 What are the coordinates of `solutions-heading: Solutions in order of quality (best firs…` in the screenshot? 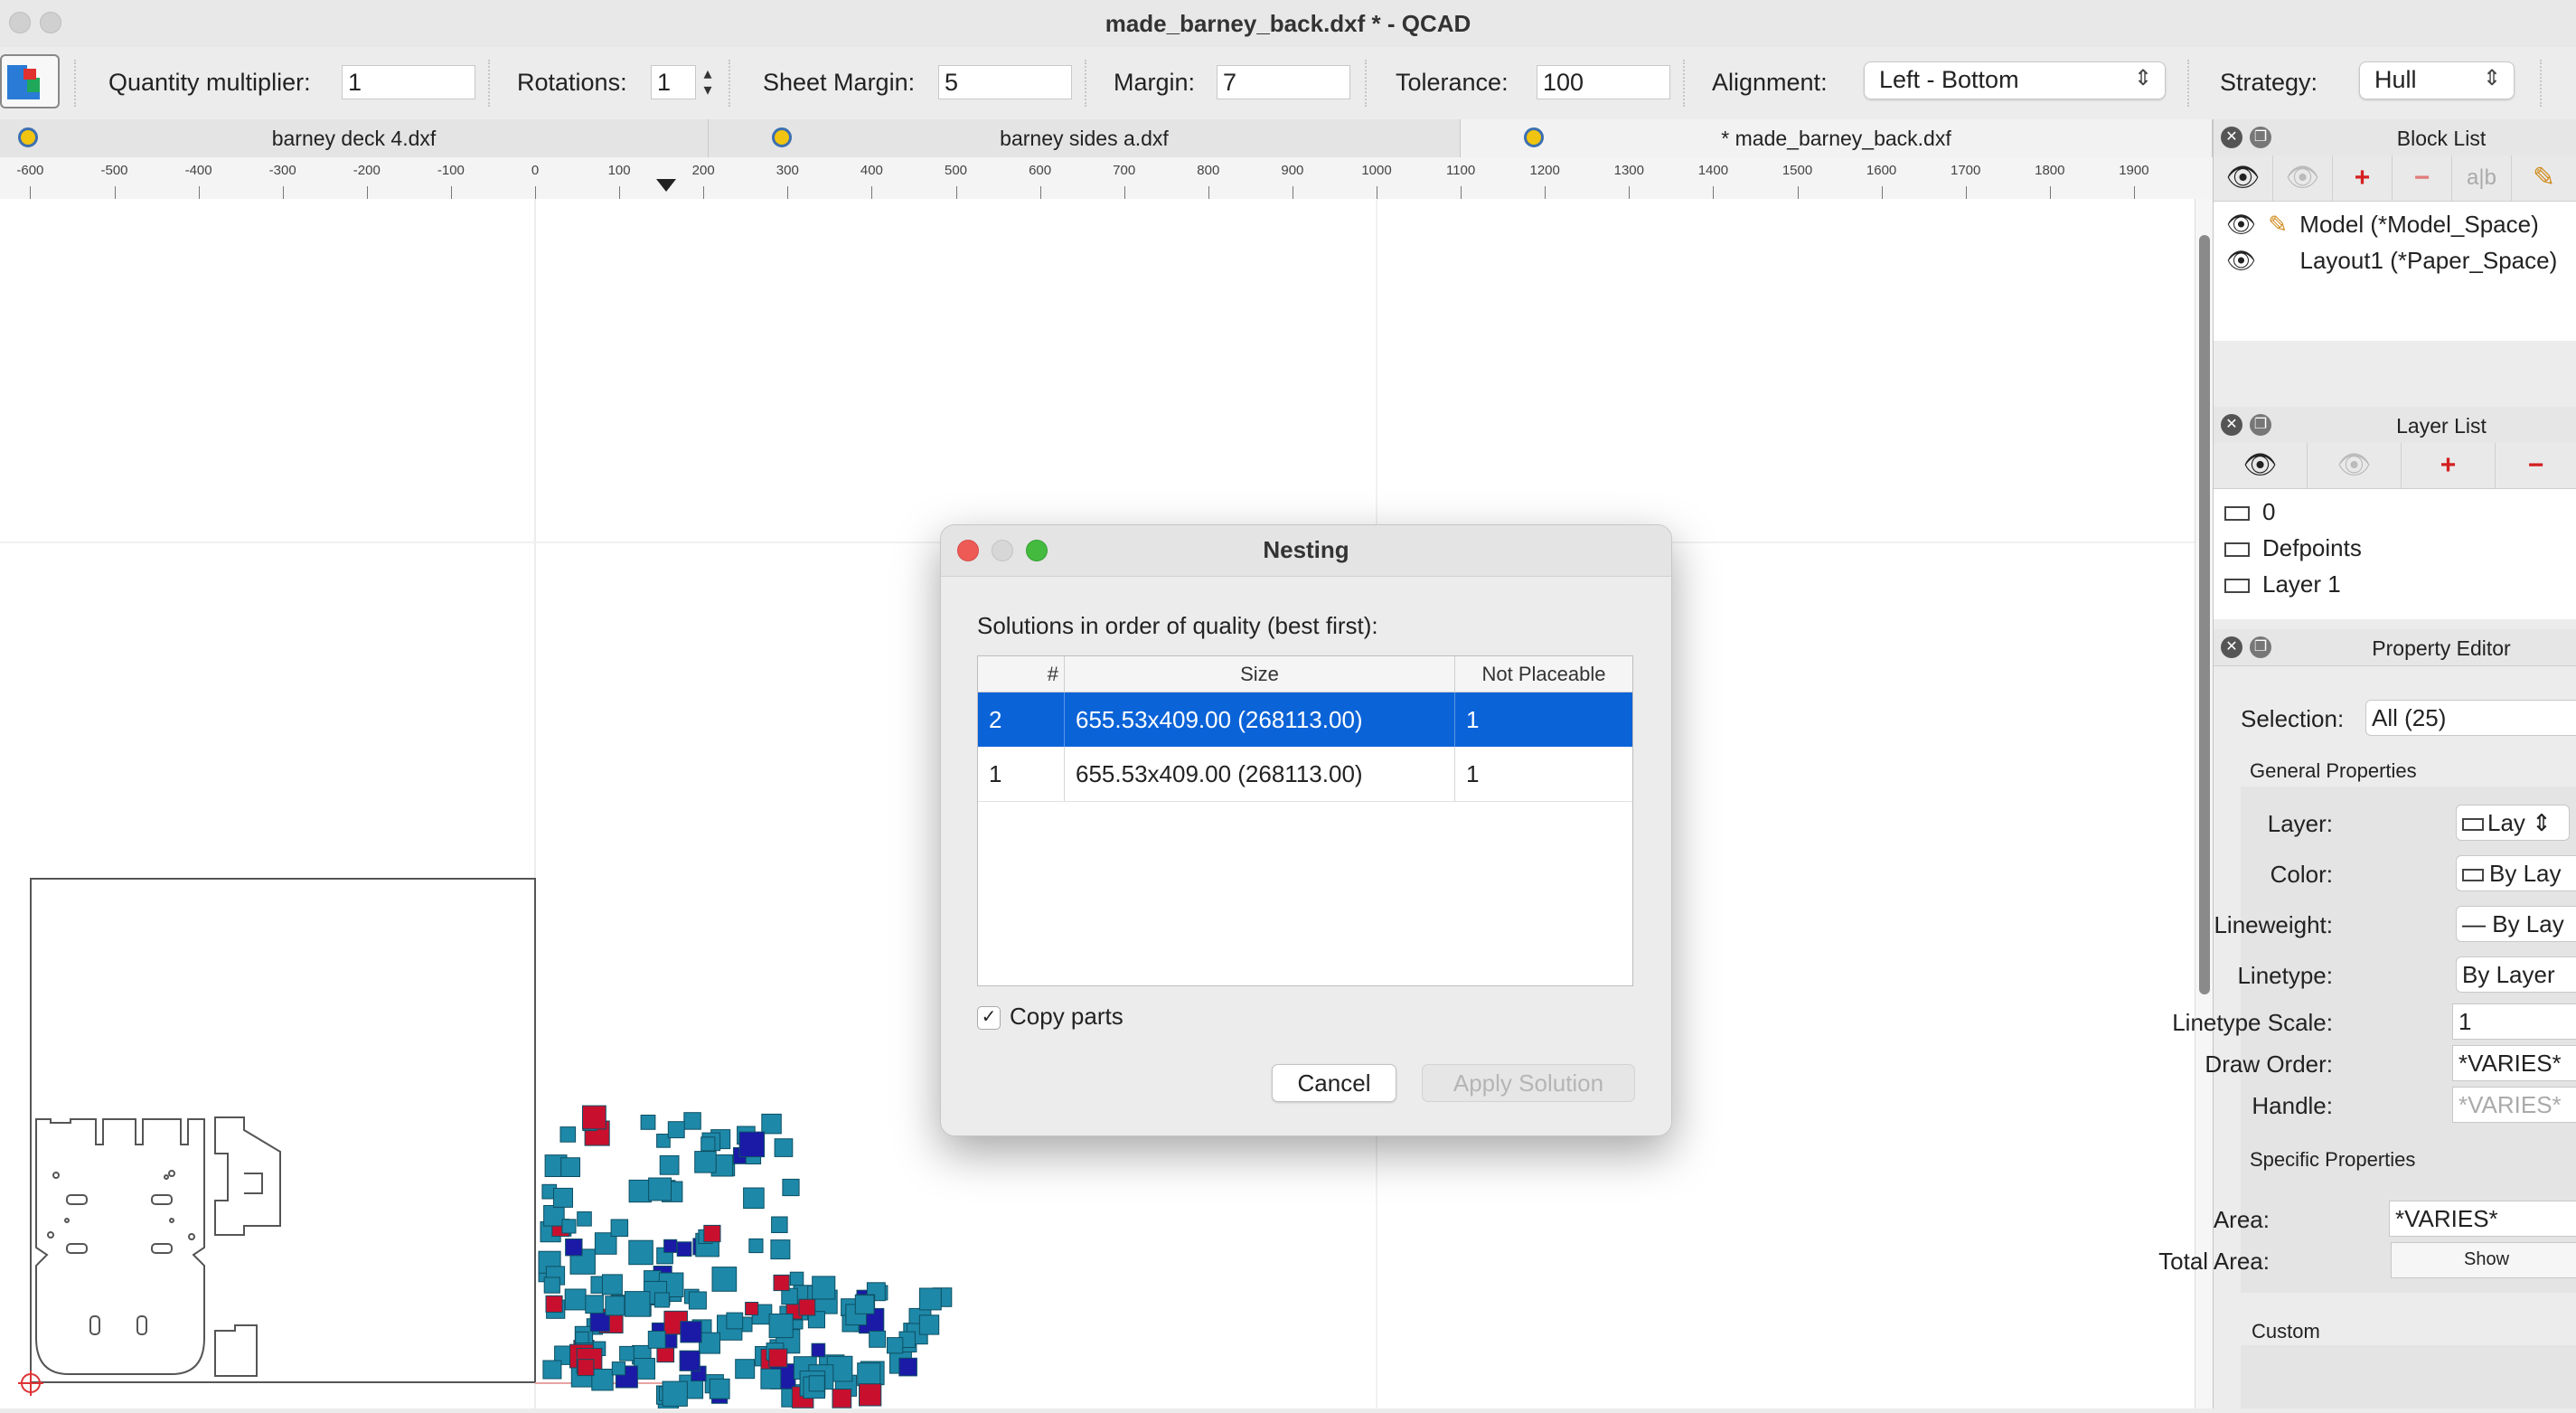 It's located at (1178, 625).